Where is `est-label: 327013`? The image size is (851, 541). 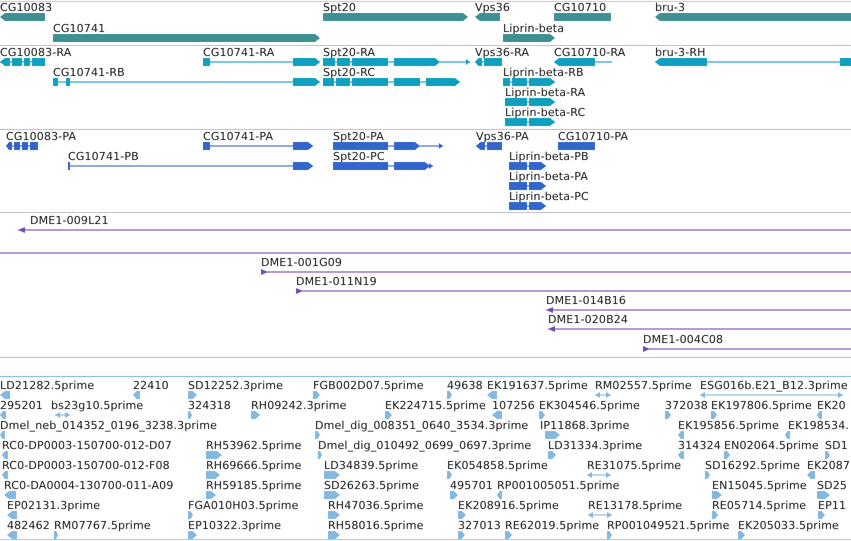
est-label: 327013 is located at coordinates (479, 526).